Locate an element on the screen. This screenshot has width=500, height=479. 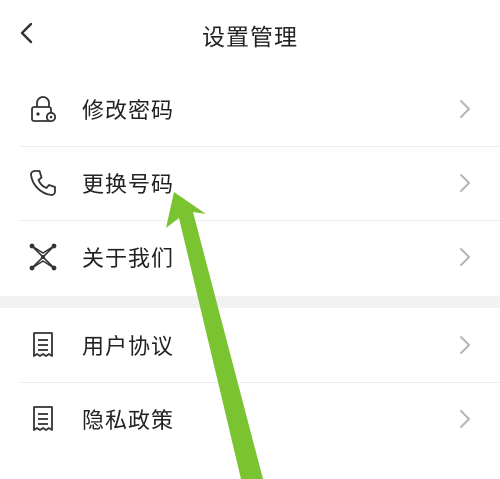
menu-item-label: 关于我们 is located at coordinates (128, 259).